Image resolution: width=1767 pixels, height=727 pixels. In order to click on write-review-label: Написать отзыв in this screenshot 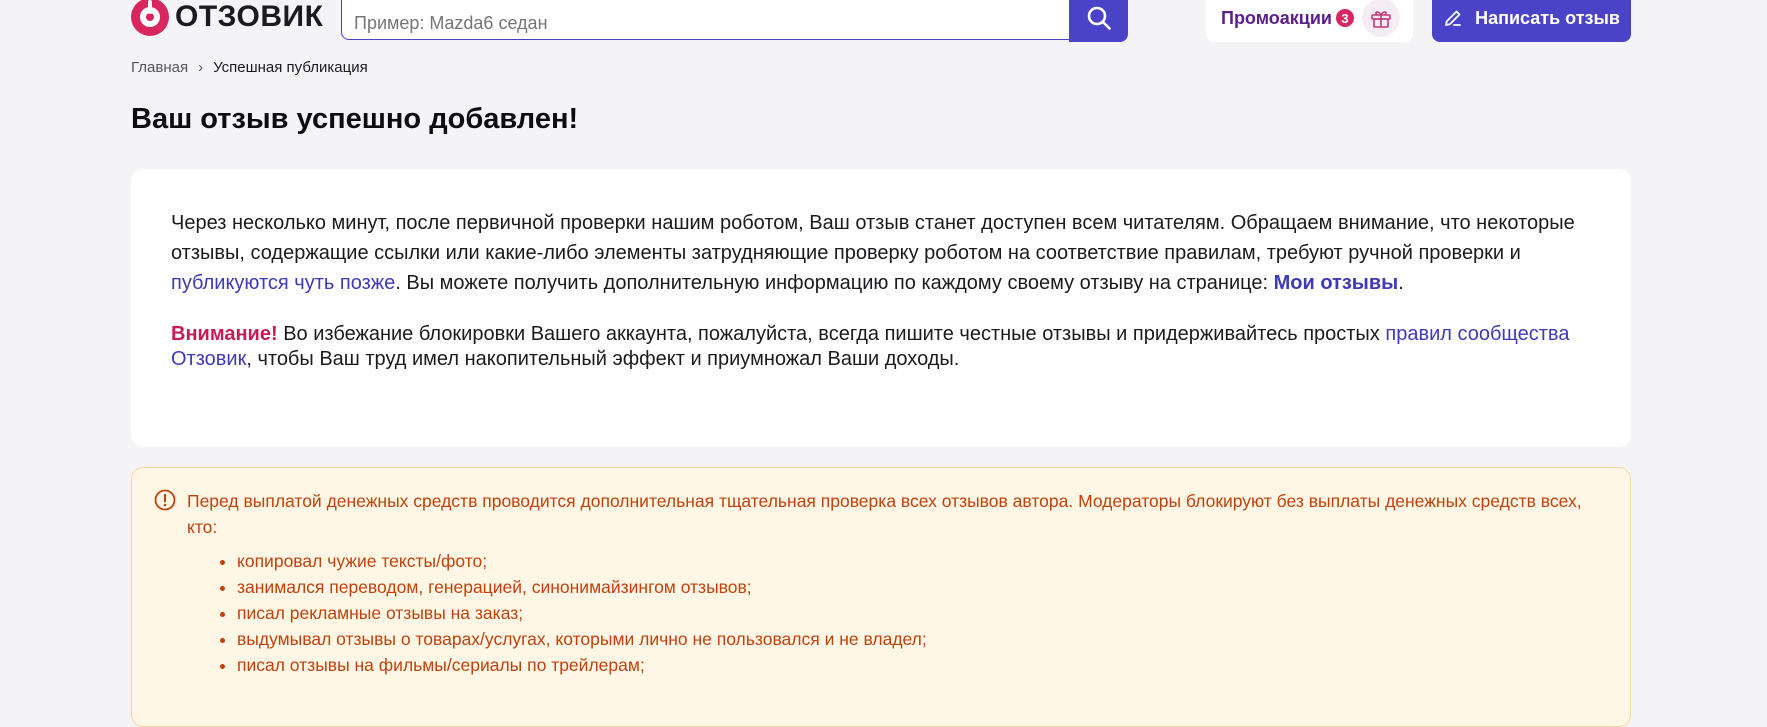, I will do `click(1547, 17)`.